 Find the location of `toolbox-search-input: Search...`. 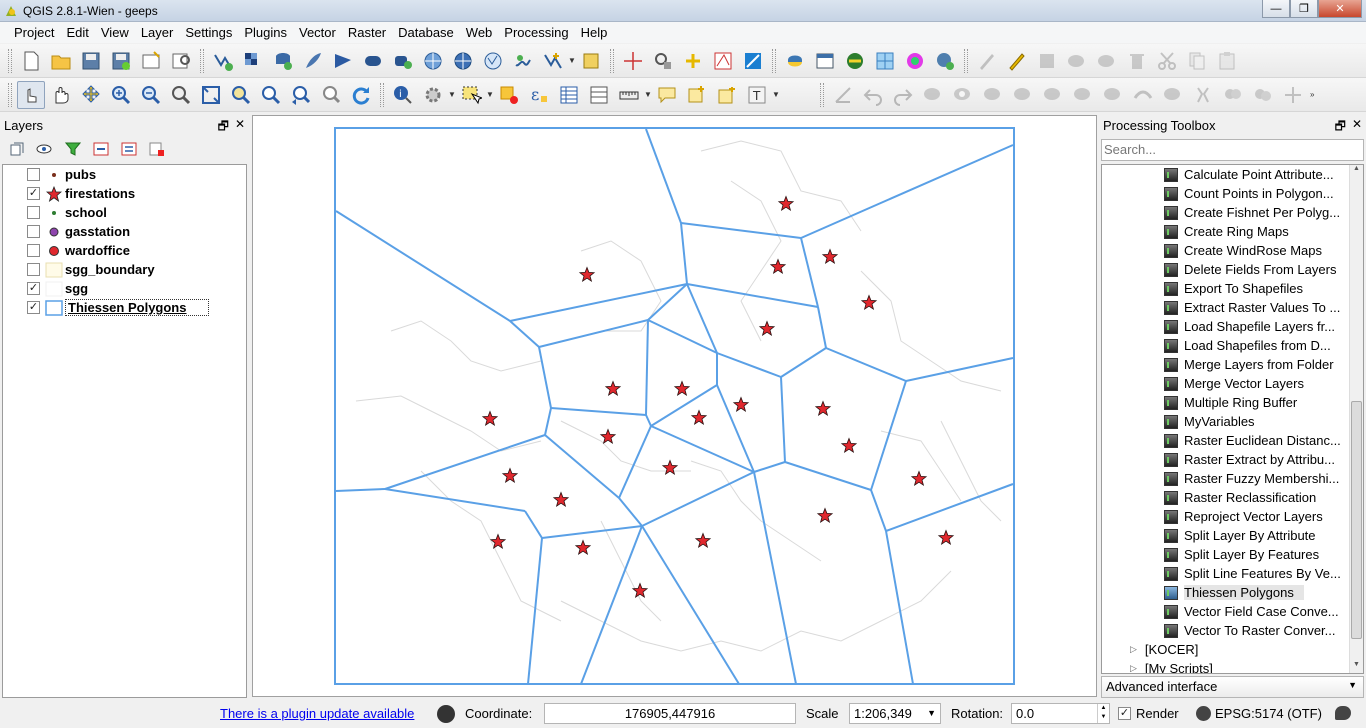

toolbox-search-input: Search... is located at coordinates (1232, 150).